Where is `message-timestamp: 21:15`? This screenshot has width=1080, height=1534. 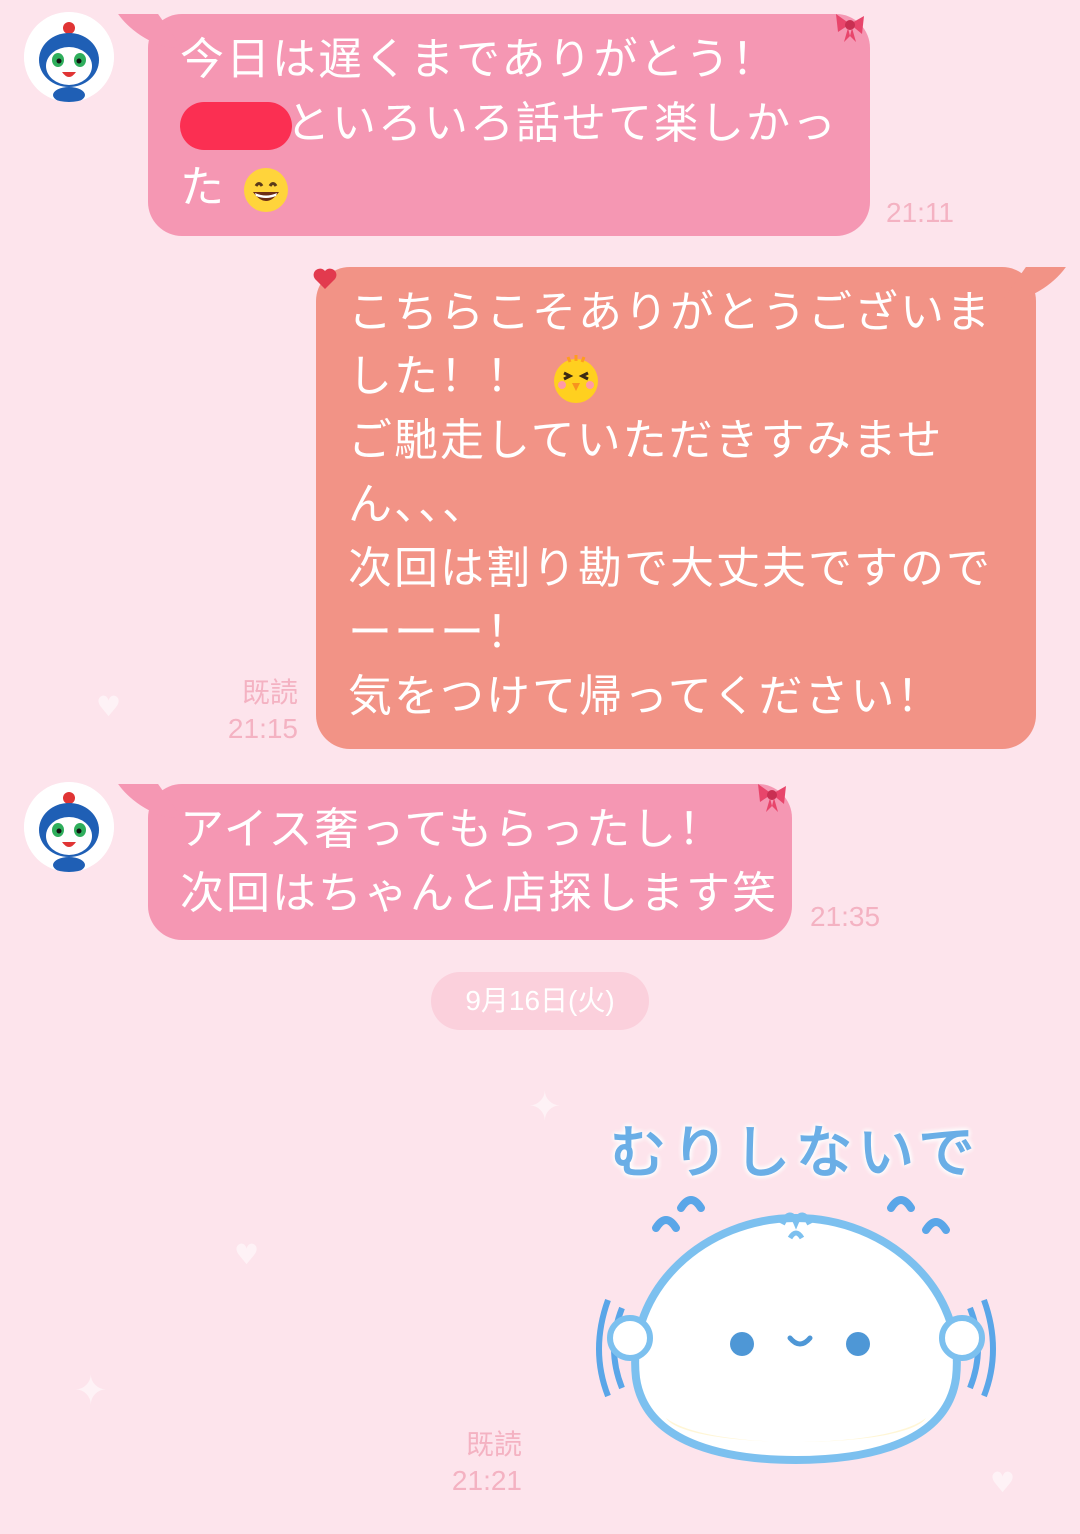
message-timestamp: 21:15 is located at coordinates (262, 728).